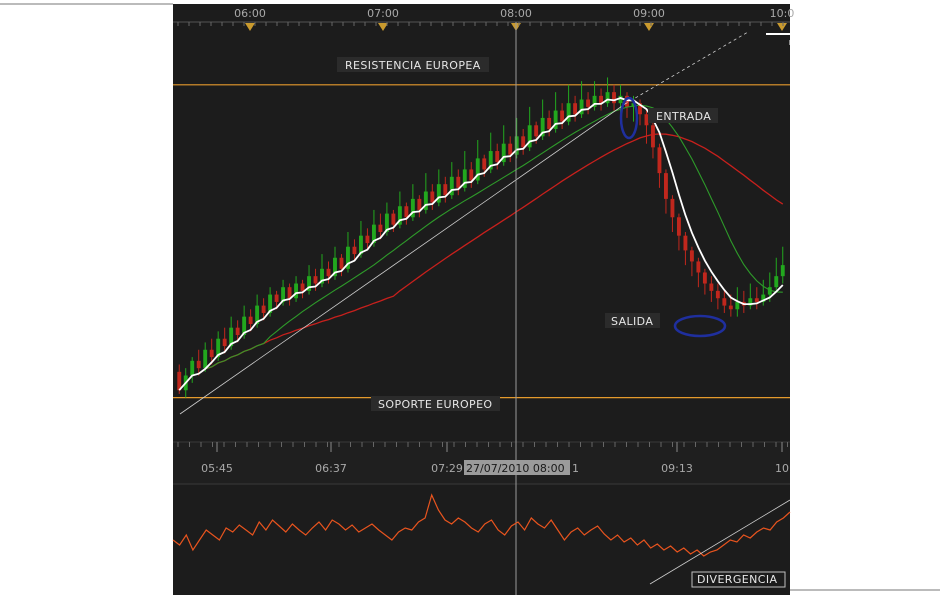 This screenshot has height=595, width=950. I want to click on top-time-tick-label: 09:00, so click(649, 13).